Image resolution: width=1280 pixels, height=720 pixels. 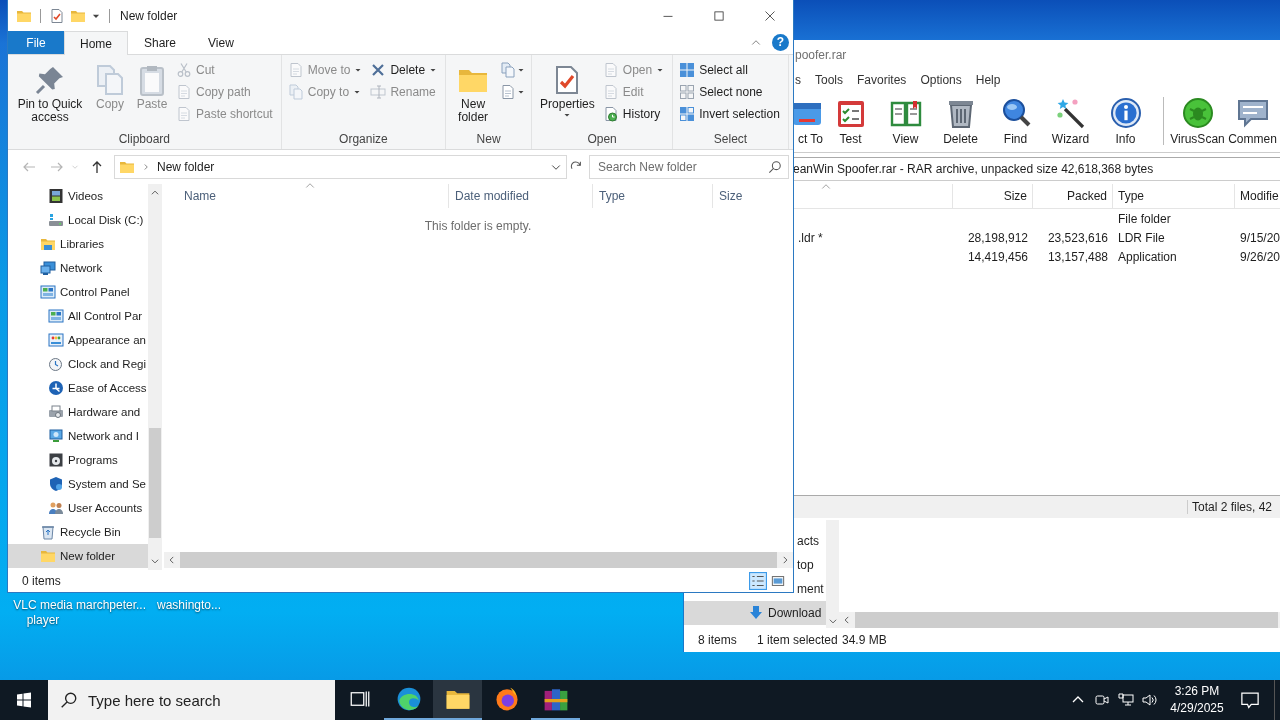 I want to click on ribbon-button: Delete, so click(x=405, y=70).